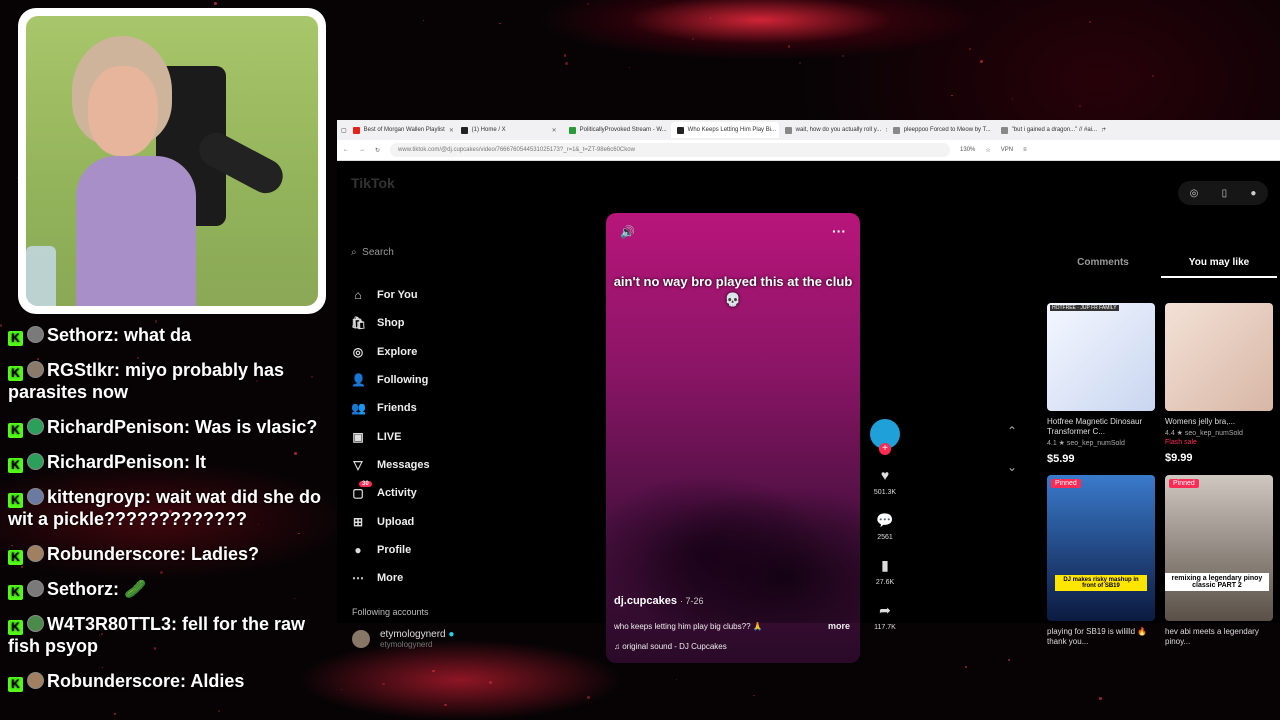 Image resolution: width=1280 pixels, height=720 pixels. I want to click on follow-plus-icon: +, so click(885, 449).